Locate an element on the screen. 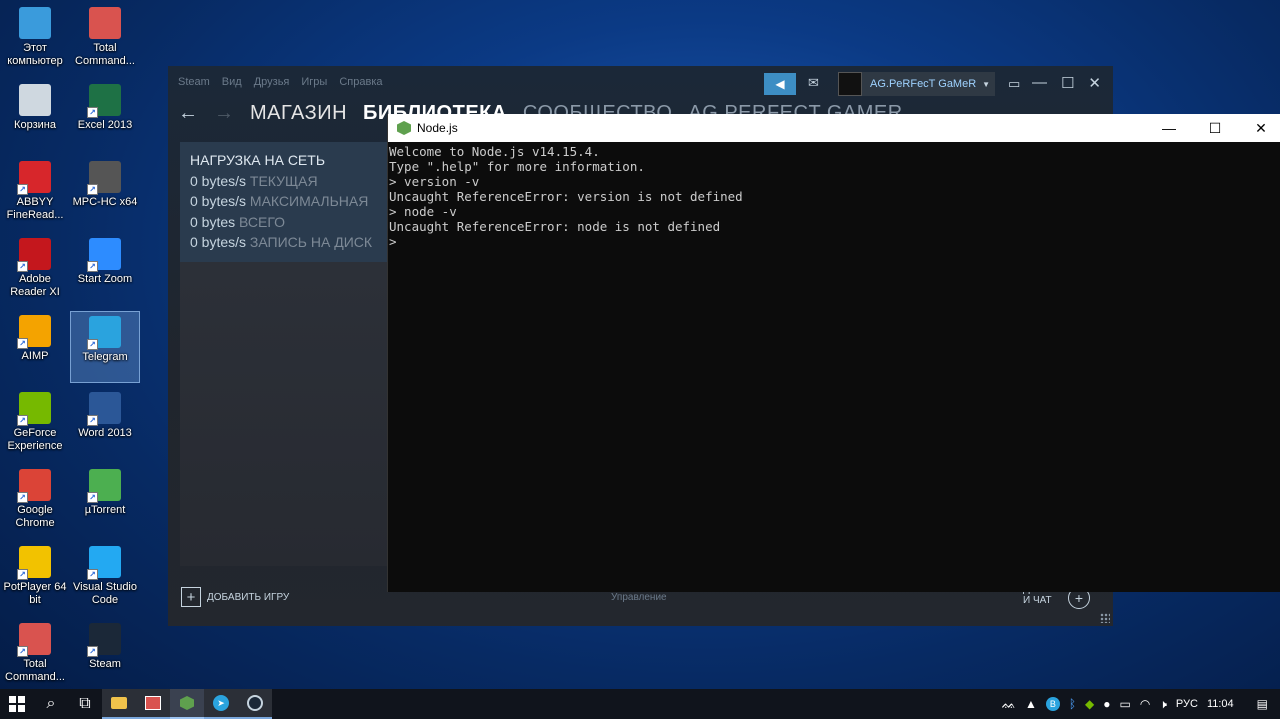  desktop-icon-label: µTorrent is located at coordinates (105, 510).